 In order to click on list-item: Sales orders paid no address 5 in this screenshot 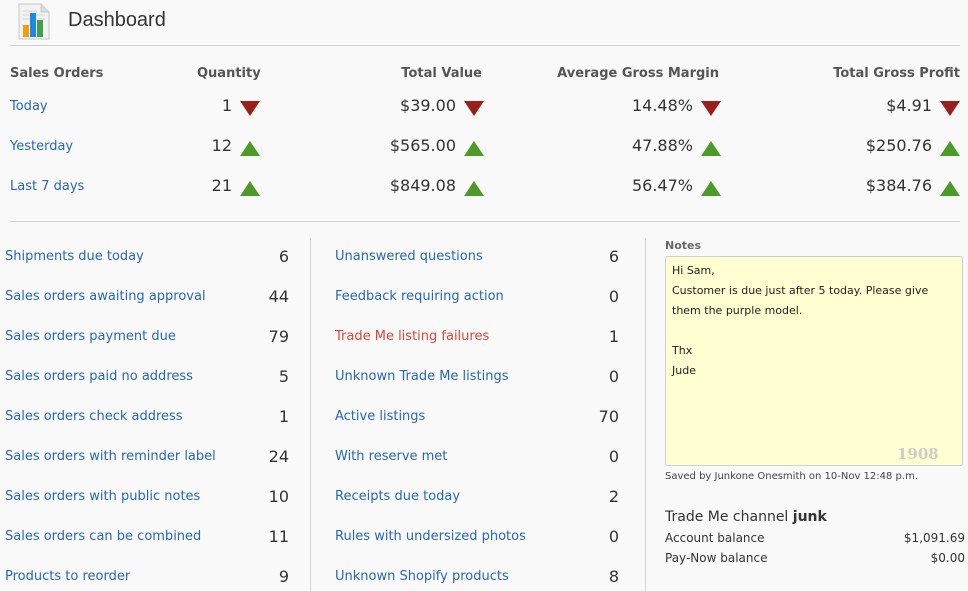, I will do `click(147, 373)`.